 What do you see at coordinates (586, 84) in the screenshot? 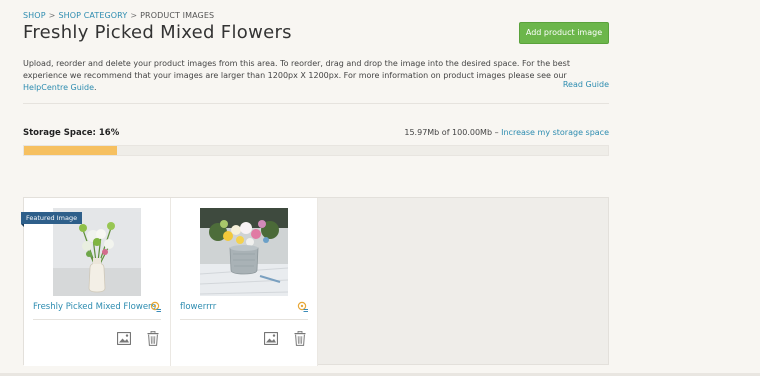
I see `read-guide-link: Read Guide` at bounding box center [586, 84].